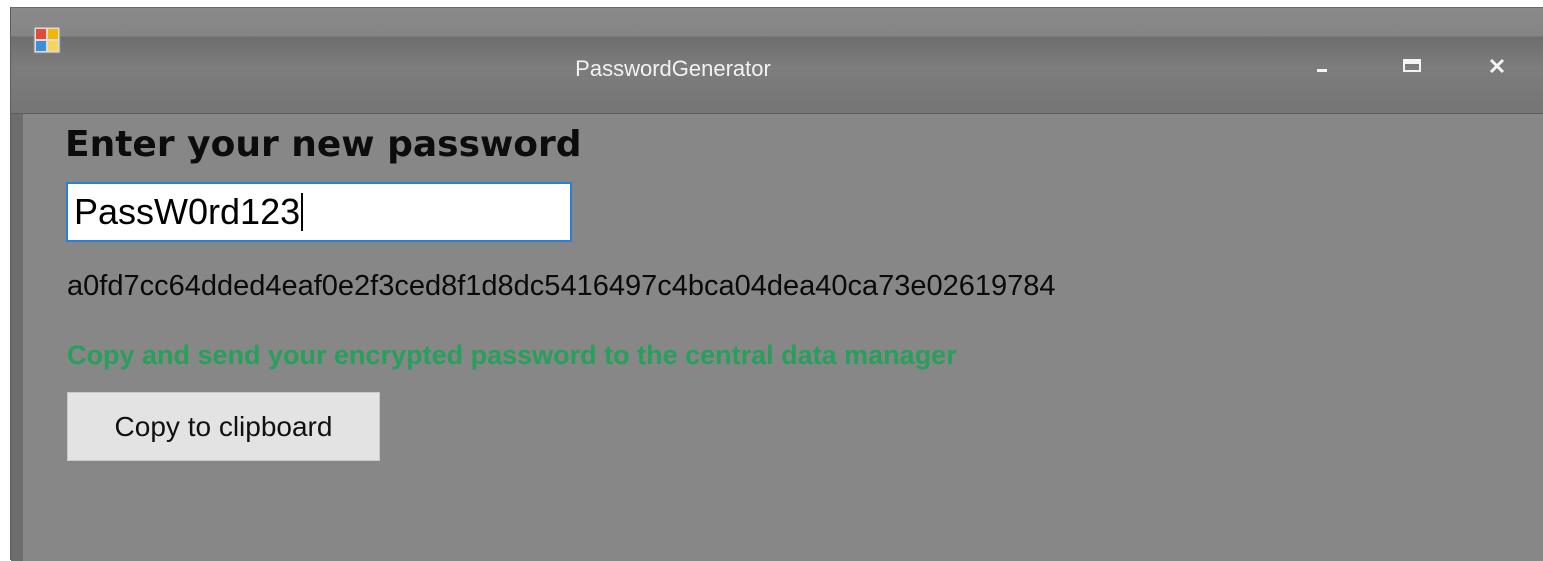 The image size is (1543, 561). I want to click on close-button, so click(1497, 66).